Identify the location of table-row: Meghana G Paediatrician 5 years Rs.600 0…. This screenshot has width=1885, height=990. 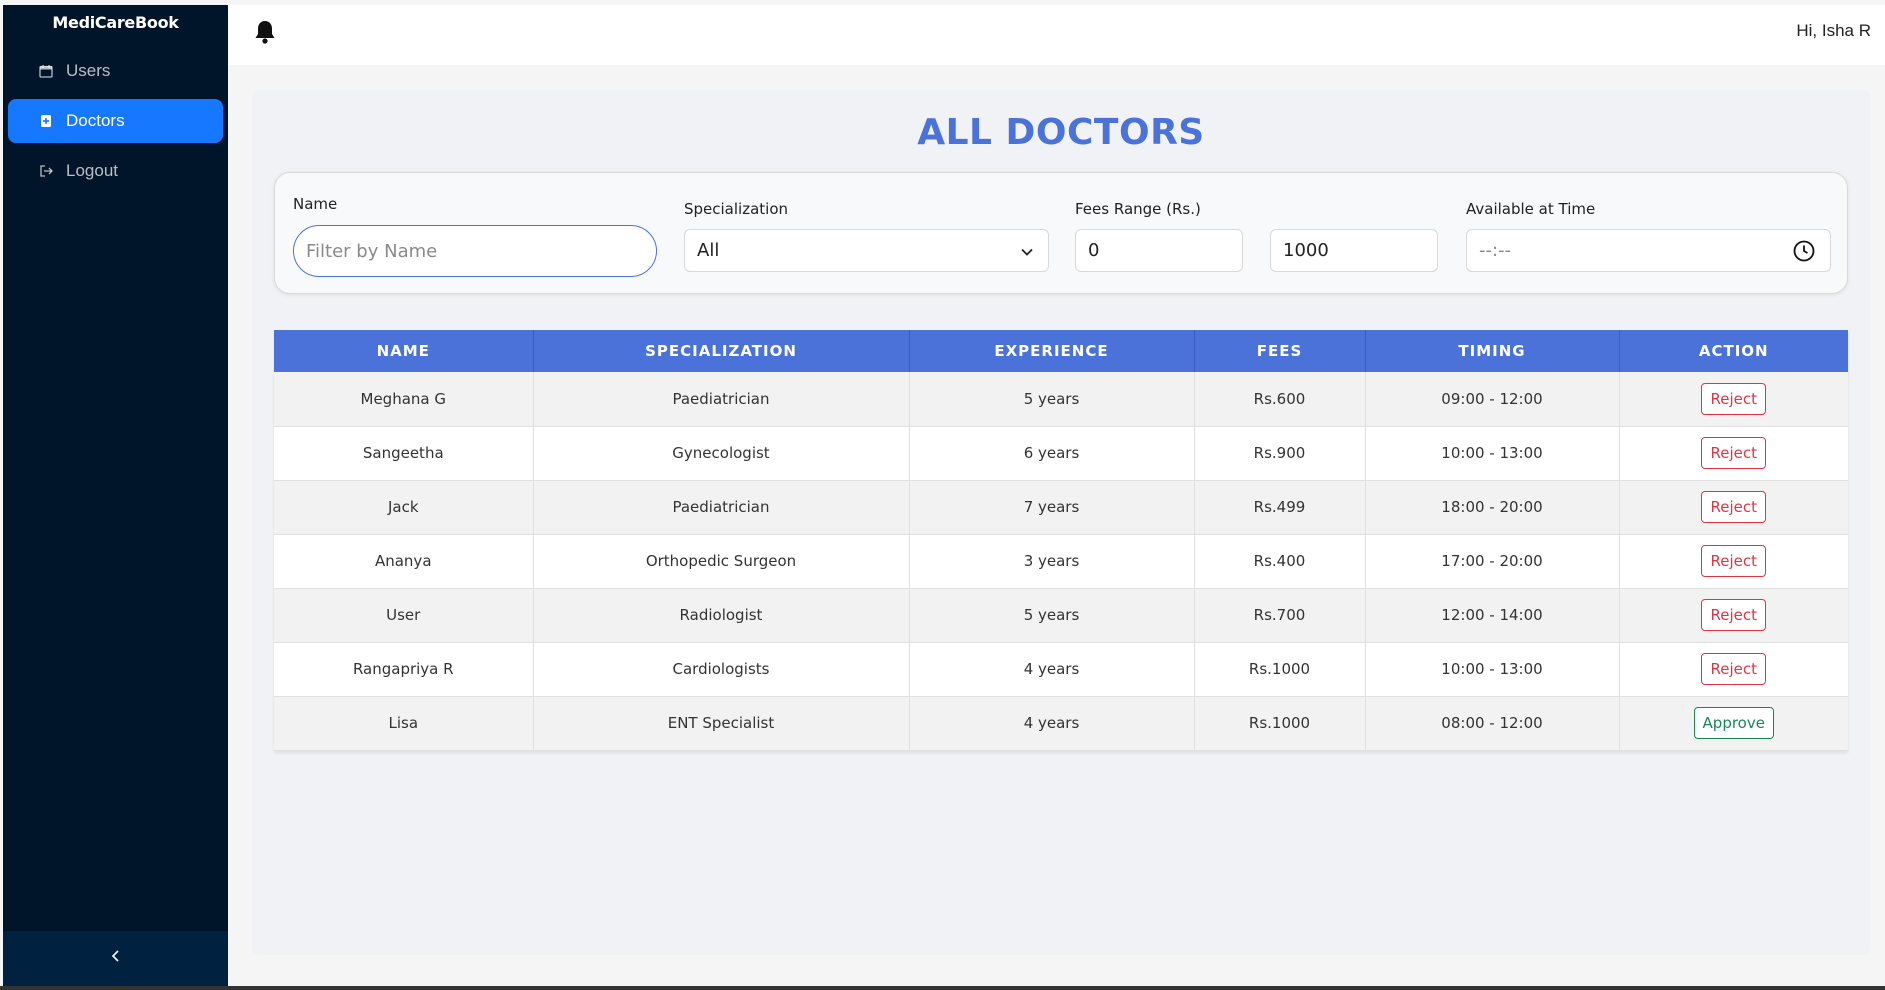
(1061, 399).